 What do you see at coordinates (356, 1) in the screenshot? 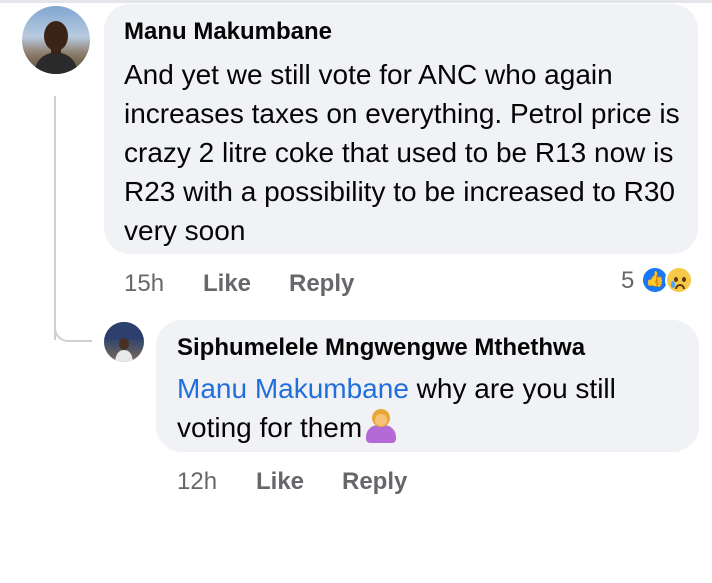
I see `top-divider` at bounding box center [356, 1].